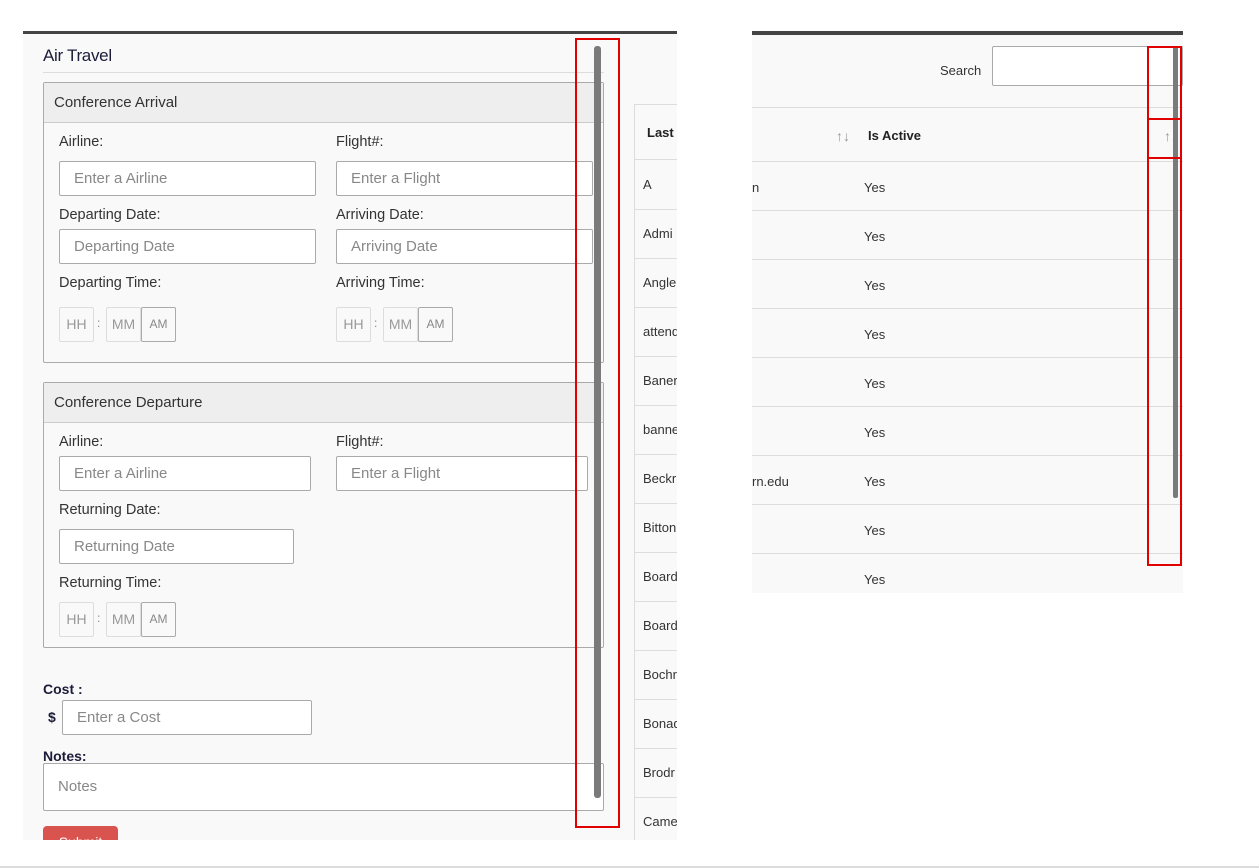  I want to click on arrival-airline-label: Airline:, so click(81, 142).